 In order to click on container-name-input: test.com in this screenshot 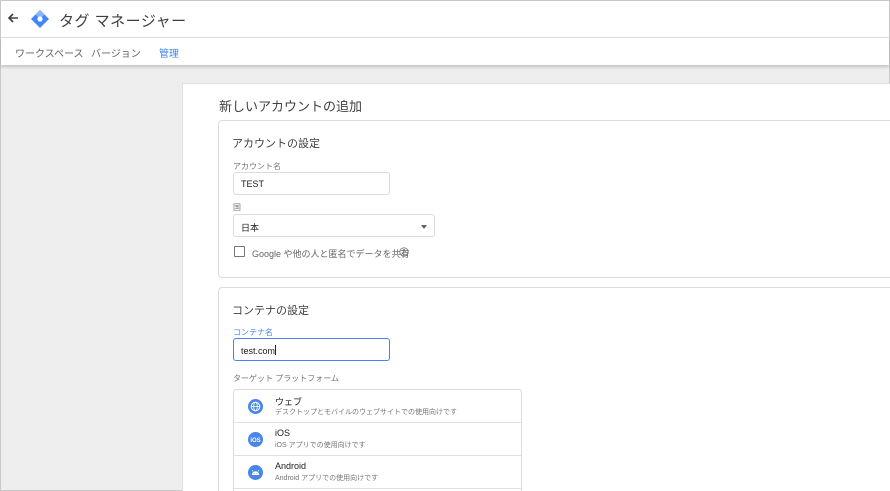, I will do `click(311, 349)`.